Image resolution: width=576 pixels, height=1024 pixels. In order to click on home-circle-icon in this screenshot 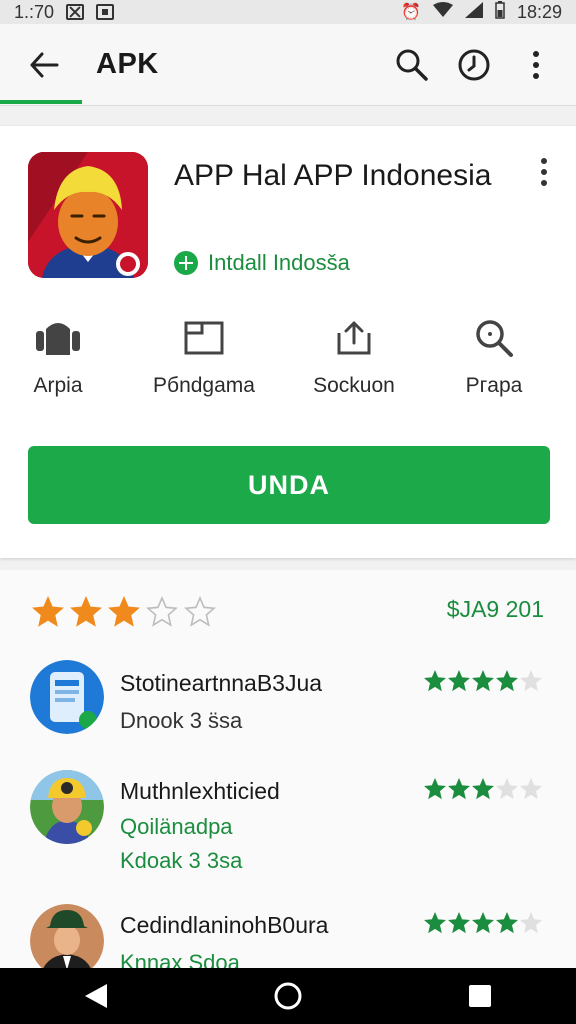, I will do `click(288, 996)`.